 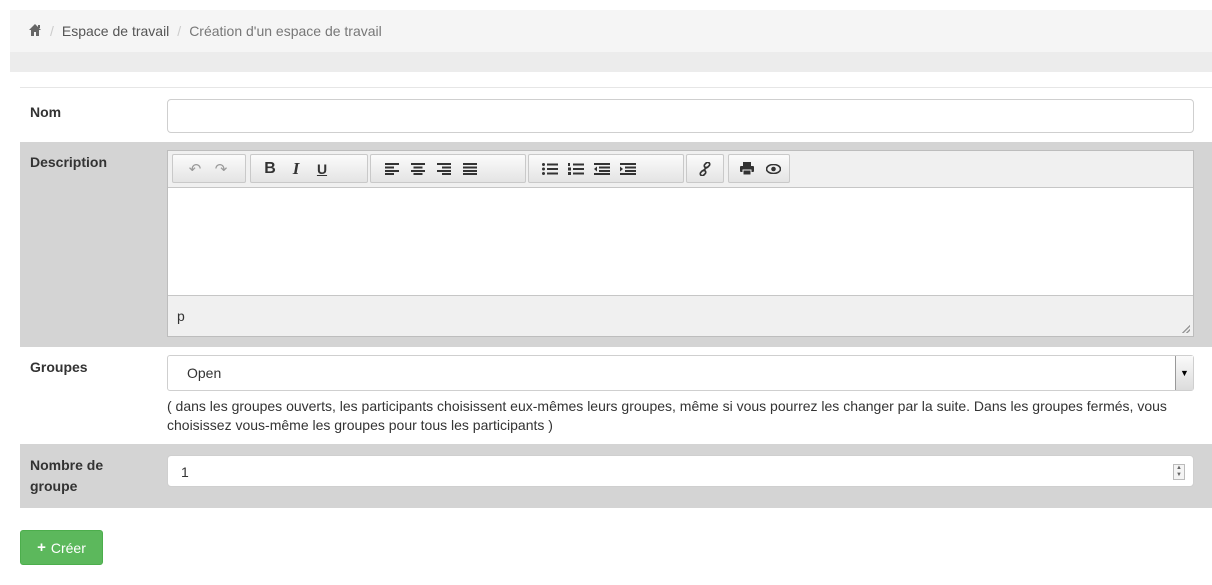 I want to click on list-group, so click(x=606, y=168).